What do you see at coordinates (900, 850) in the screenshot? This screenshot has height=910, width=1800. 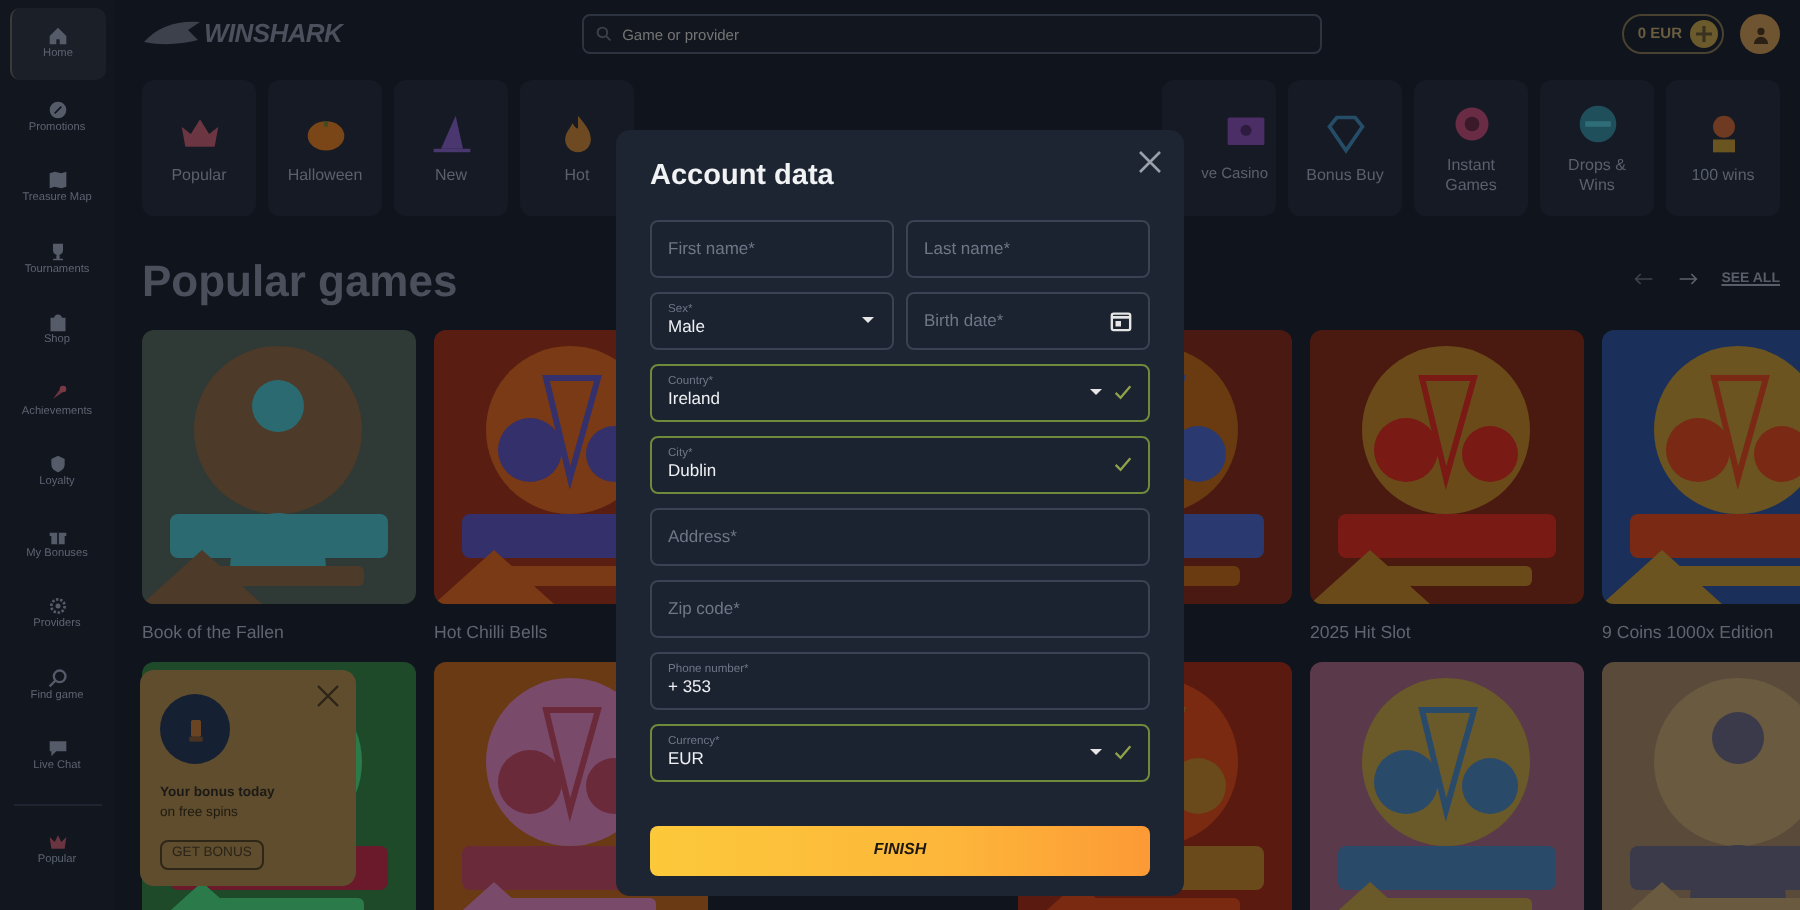 I see `finish-button: FINISH` at bounding box center [900, 850].